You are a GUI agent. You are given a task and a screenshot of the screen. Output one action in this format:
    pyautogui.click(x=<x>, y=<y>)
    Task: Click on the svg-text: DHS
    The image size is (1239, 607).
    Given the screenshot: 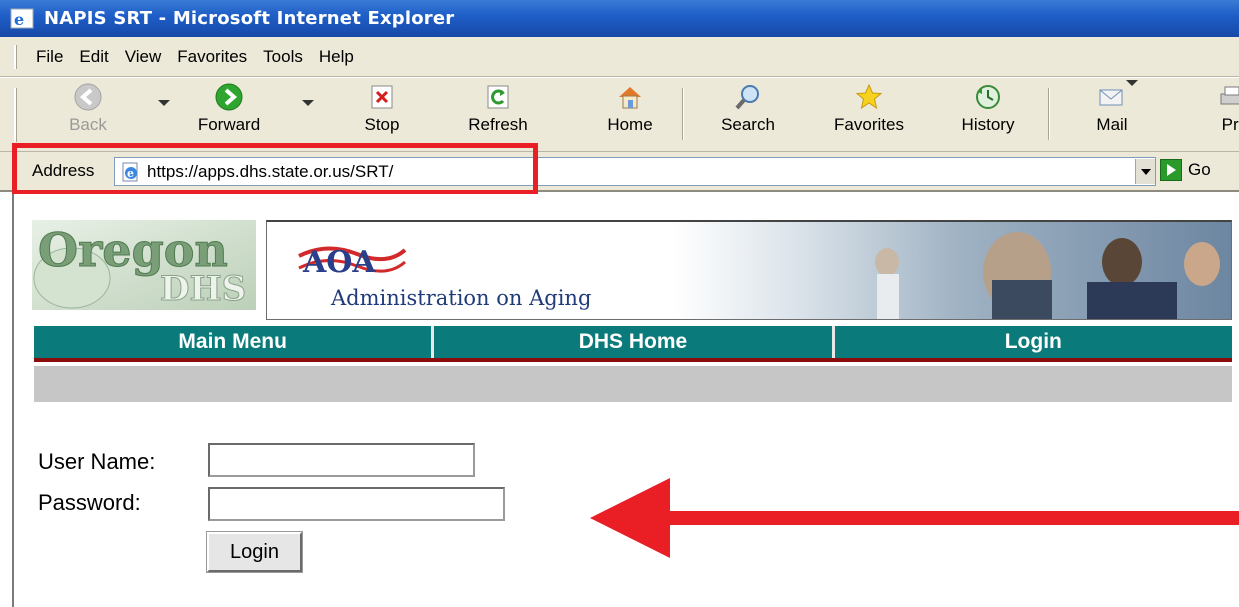 What is the action you would take?
    pyautogui.click(x=203, y=289)
    